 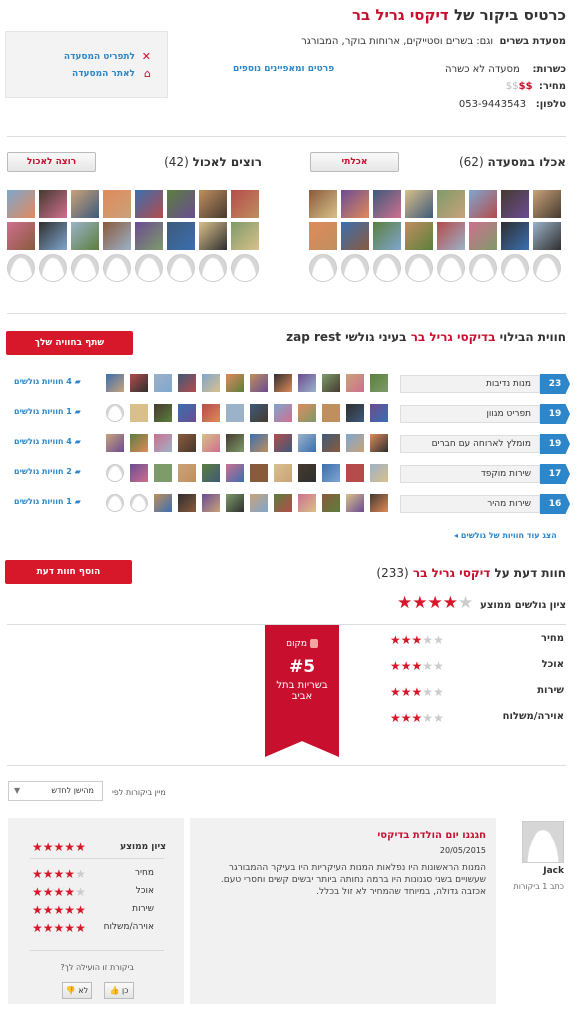 I want to click on experience-label: תפריט מגוון, so click(x=470, y=414).